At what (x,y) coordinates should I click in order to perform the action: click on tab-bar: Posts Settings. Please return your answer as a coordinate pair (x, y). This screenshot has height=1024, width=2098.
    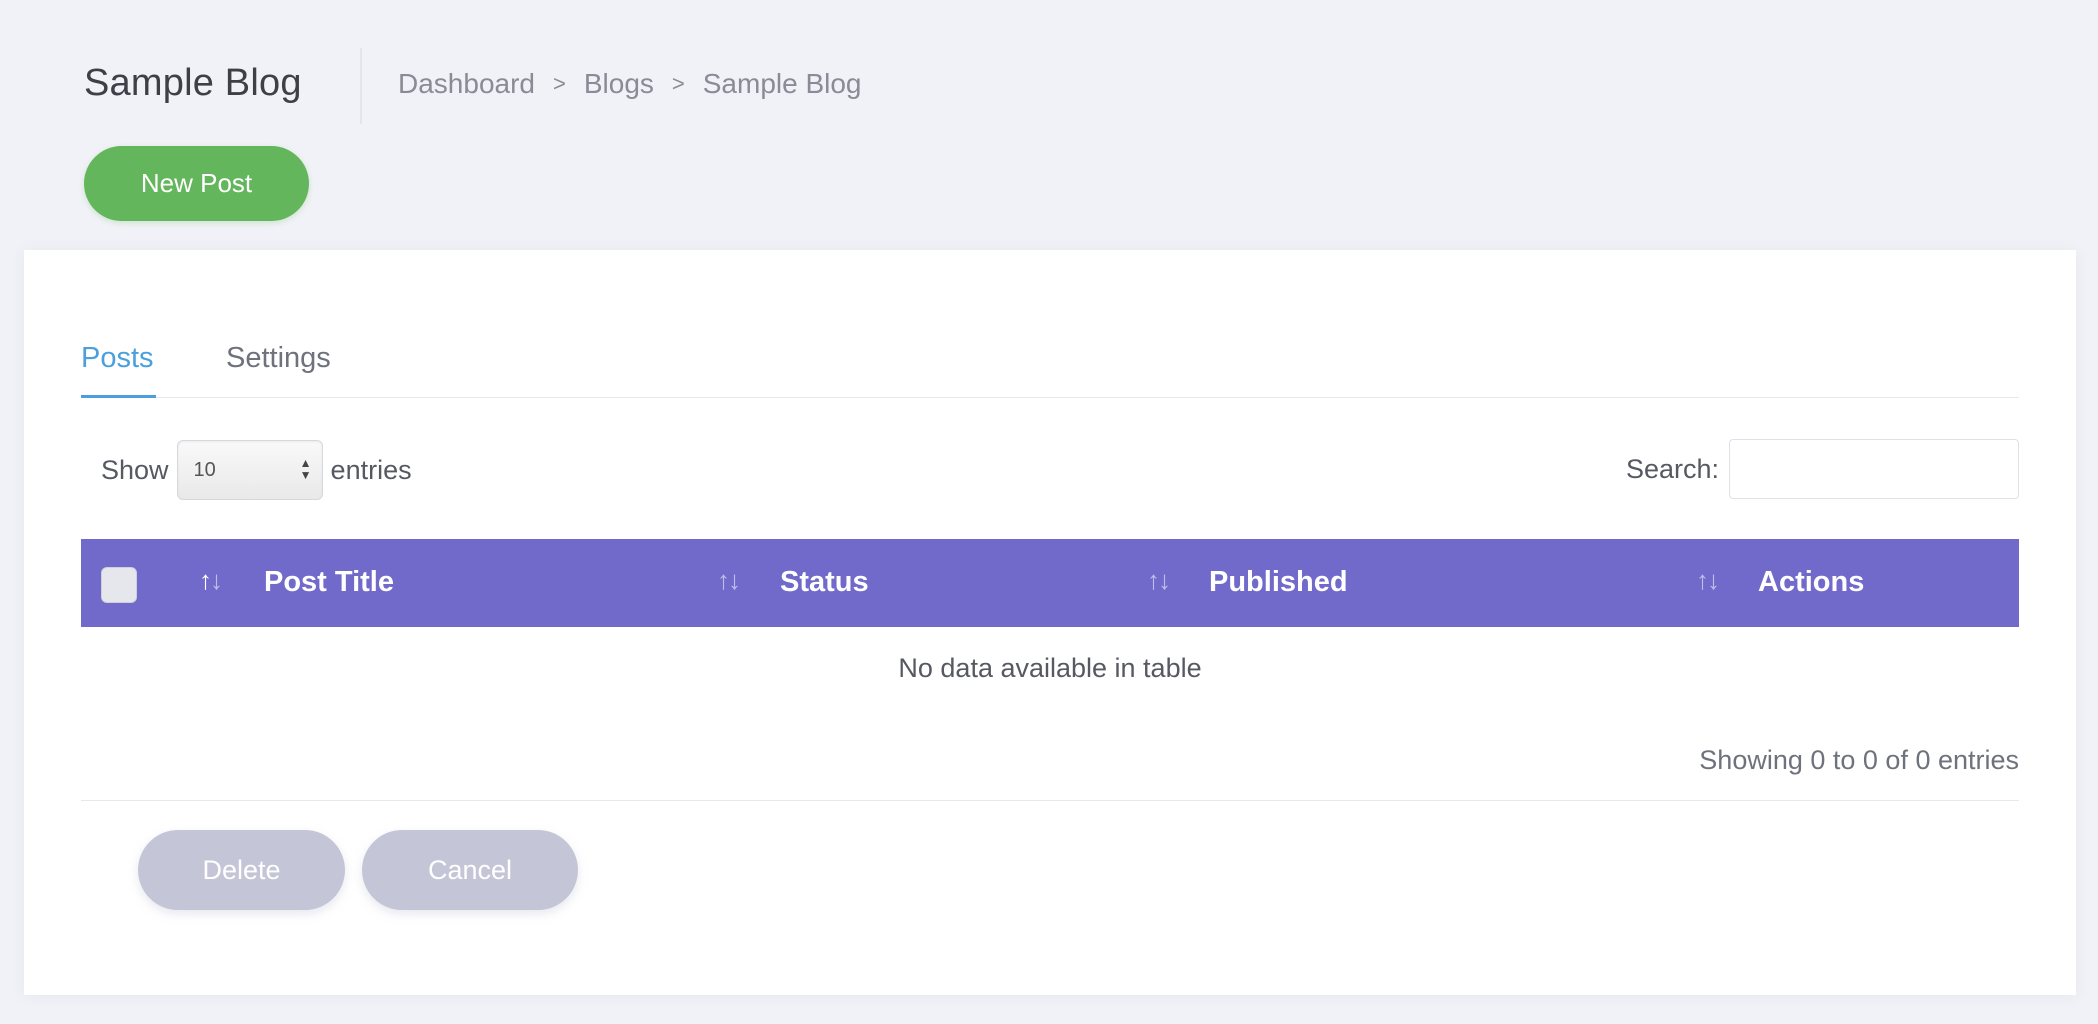
    Looking at the image, I should click on (1050, 364).